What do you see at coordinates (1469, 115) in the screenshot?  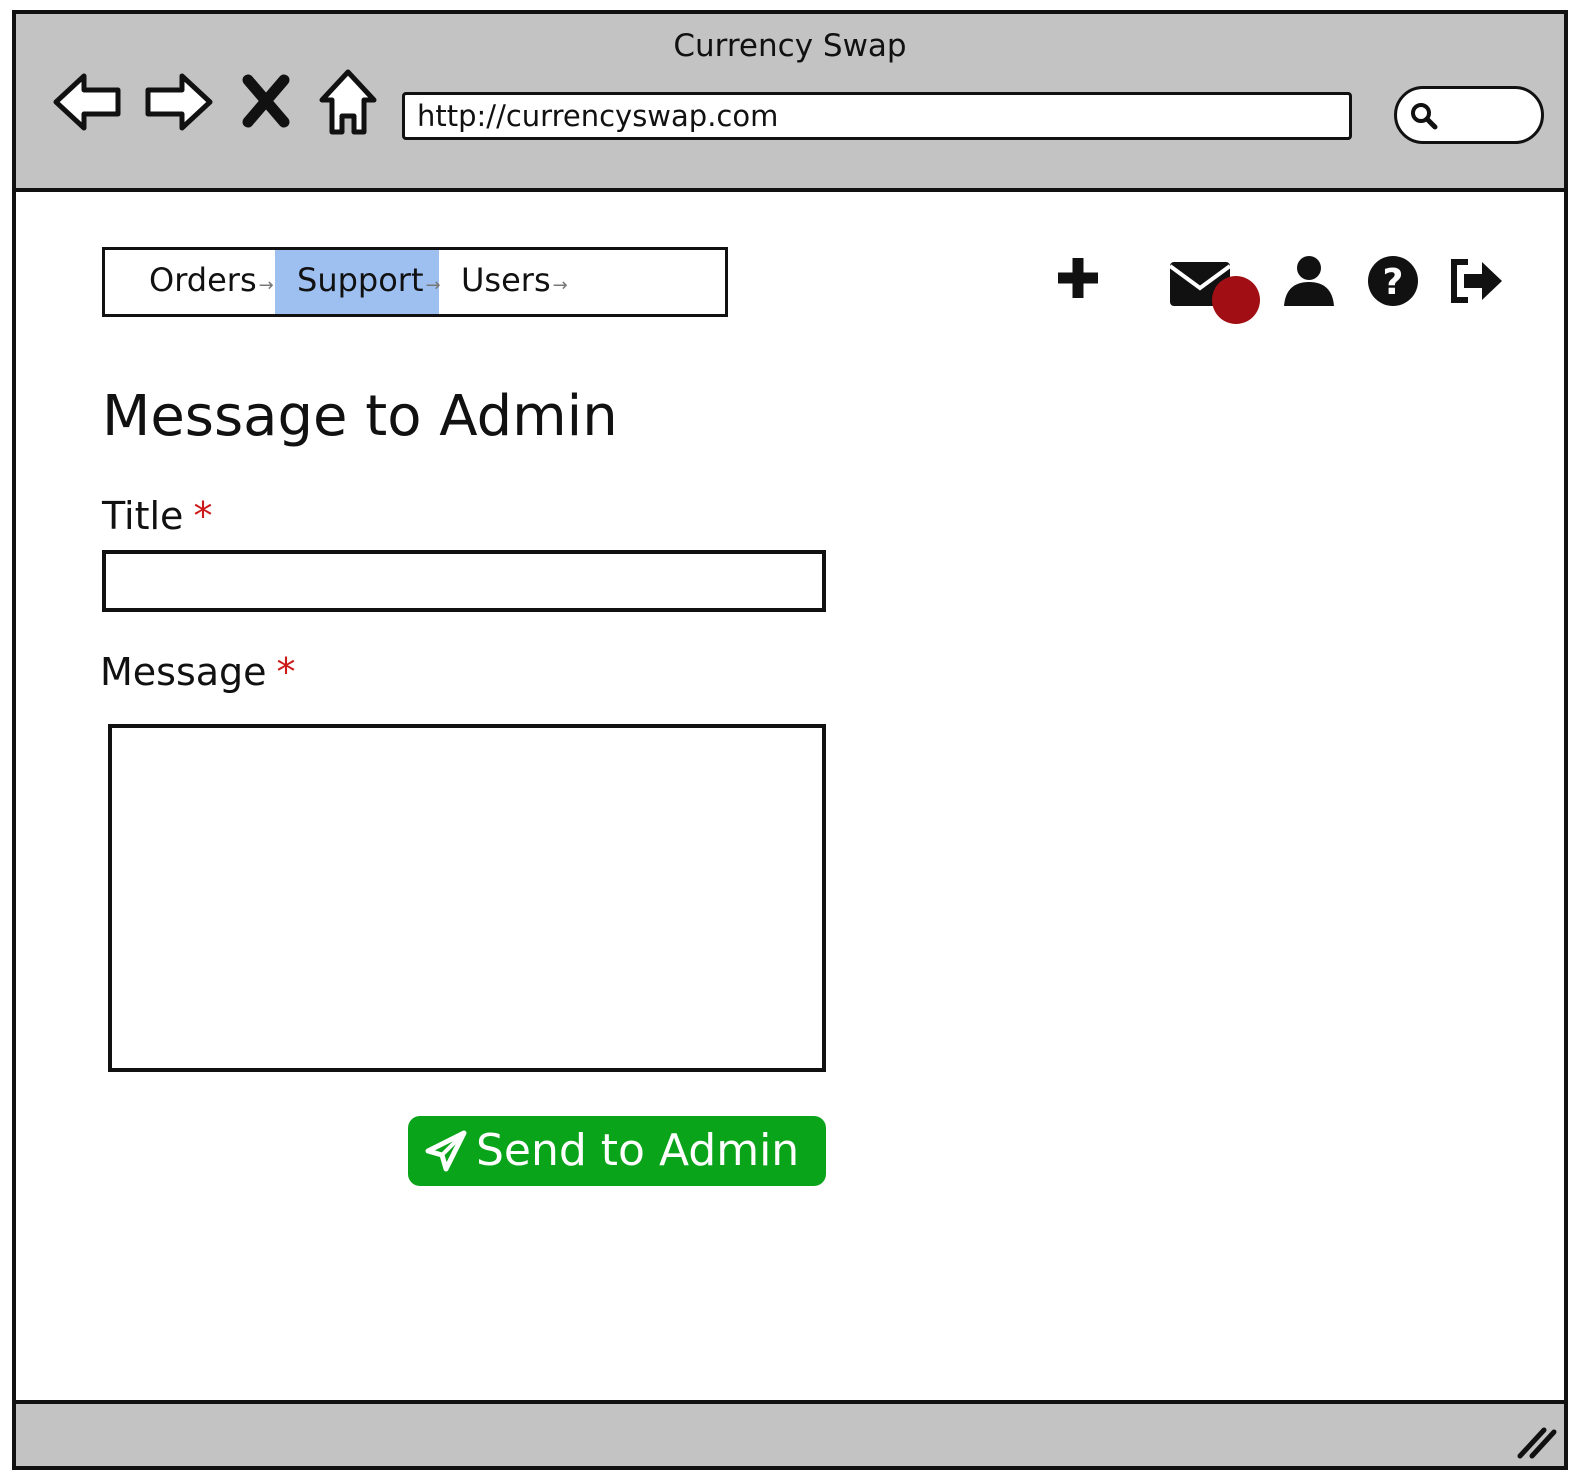 I see `browser-search-box` at bounding box center [1469, 115].